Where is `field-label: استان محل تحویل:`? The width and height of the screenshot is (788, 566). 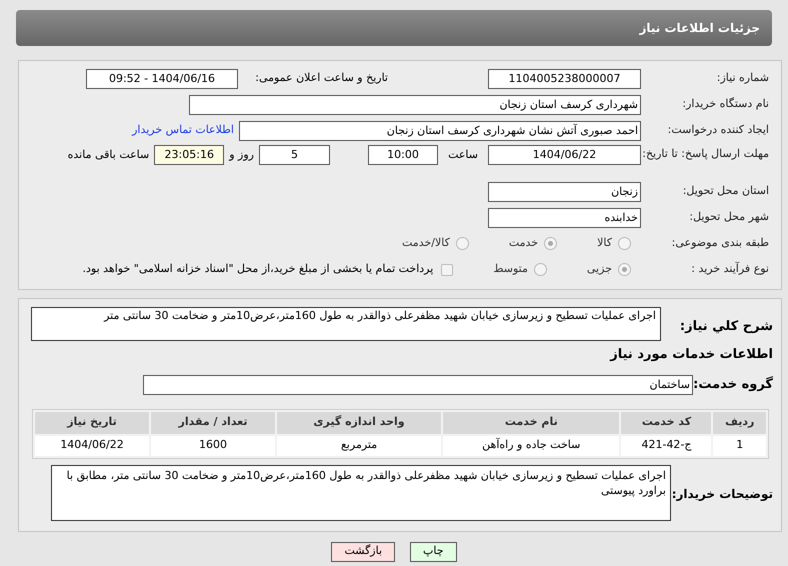 field-label: استان محل تحویل: is located at coordinates (726, 191).